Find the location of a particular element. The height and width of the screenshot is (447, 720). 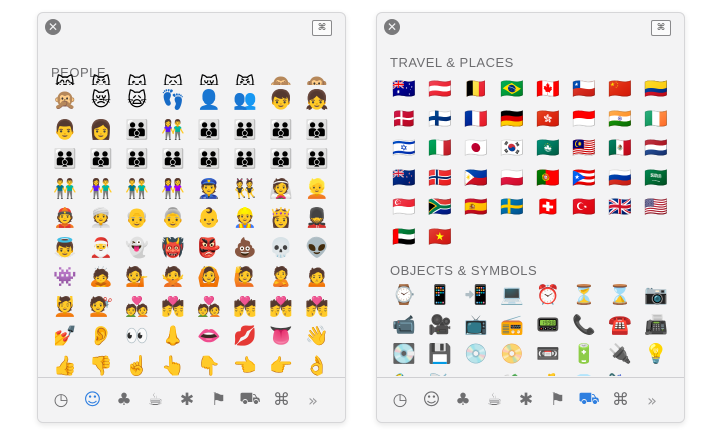

tab-symbols-icon: ⌘ is located at coordinates (621, 400).